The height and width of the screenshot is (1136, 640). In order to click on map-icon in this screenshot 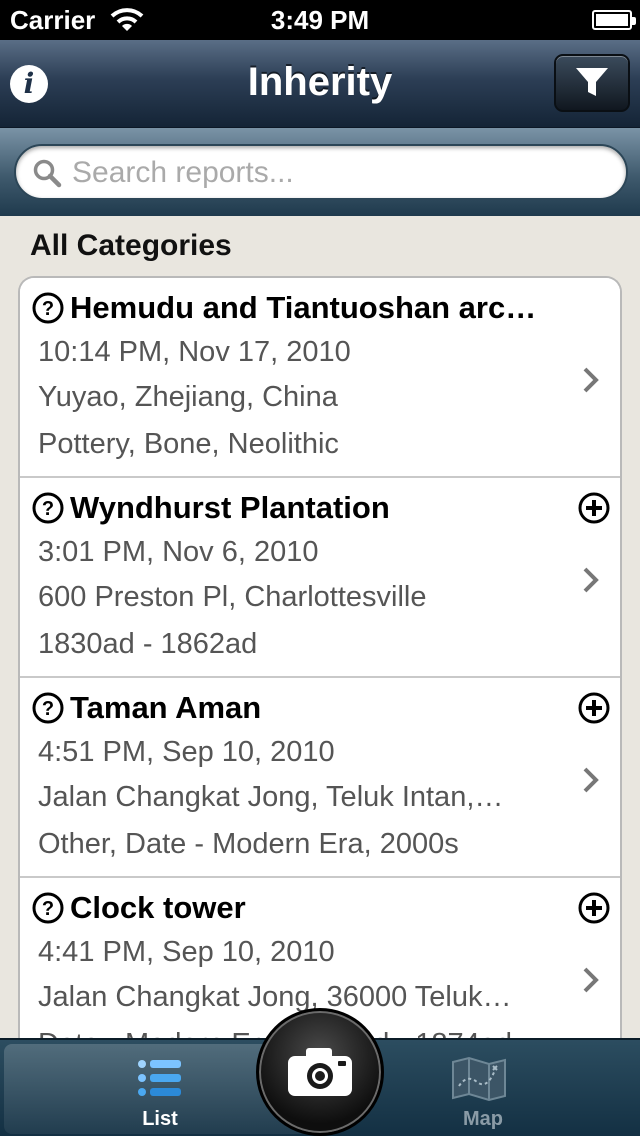, I will do `click(479, 1079)`.